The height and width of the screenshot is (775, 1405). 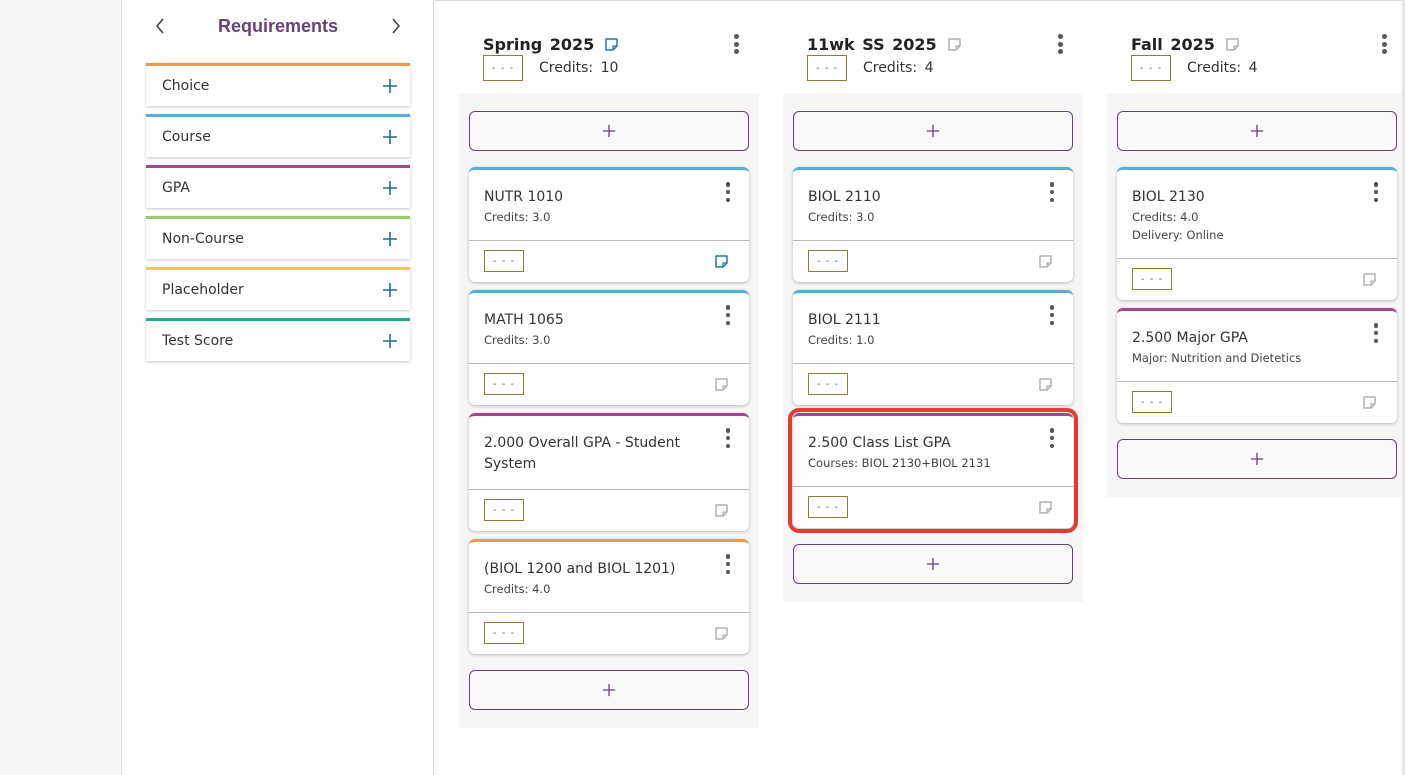 I want to click on card-content: BIOL 2130 Credits: 4.0 Delivery: Online, so click(x=1257, y=214).